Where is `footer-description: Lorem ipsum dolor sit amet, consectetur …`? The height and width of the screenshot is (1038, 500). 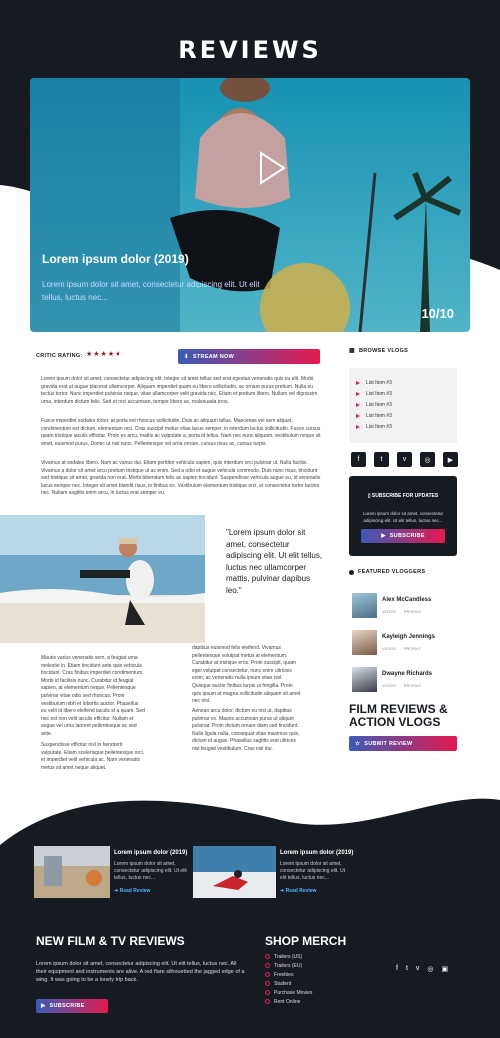
footer-description: Lorem ipsum dolor sit amet, consectetur … is located at coordinates (140, 972).